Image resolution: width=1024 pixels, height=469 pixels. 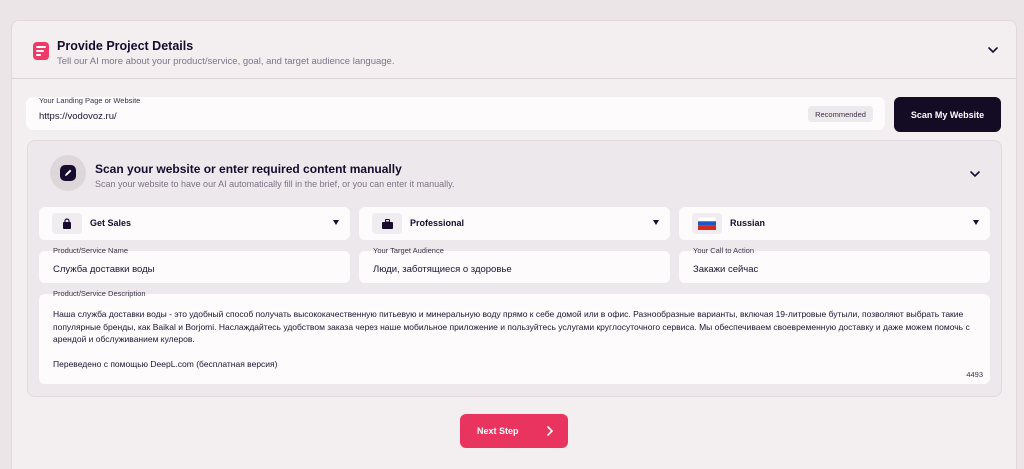 I want to click on language-select-value: Russian, so click(x=748, y=223).